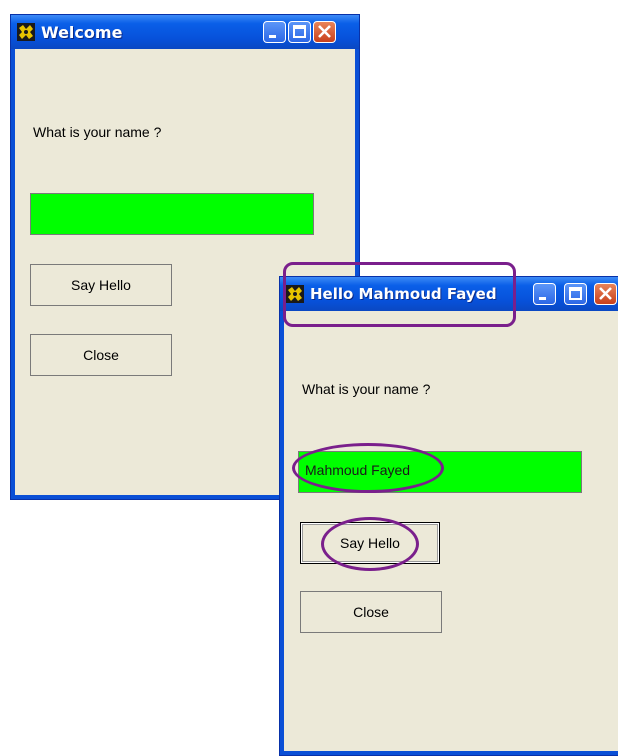 Image resolution: width=618 pixels, height=756 pixels. I want to click on name-input, so click(172, 214).